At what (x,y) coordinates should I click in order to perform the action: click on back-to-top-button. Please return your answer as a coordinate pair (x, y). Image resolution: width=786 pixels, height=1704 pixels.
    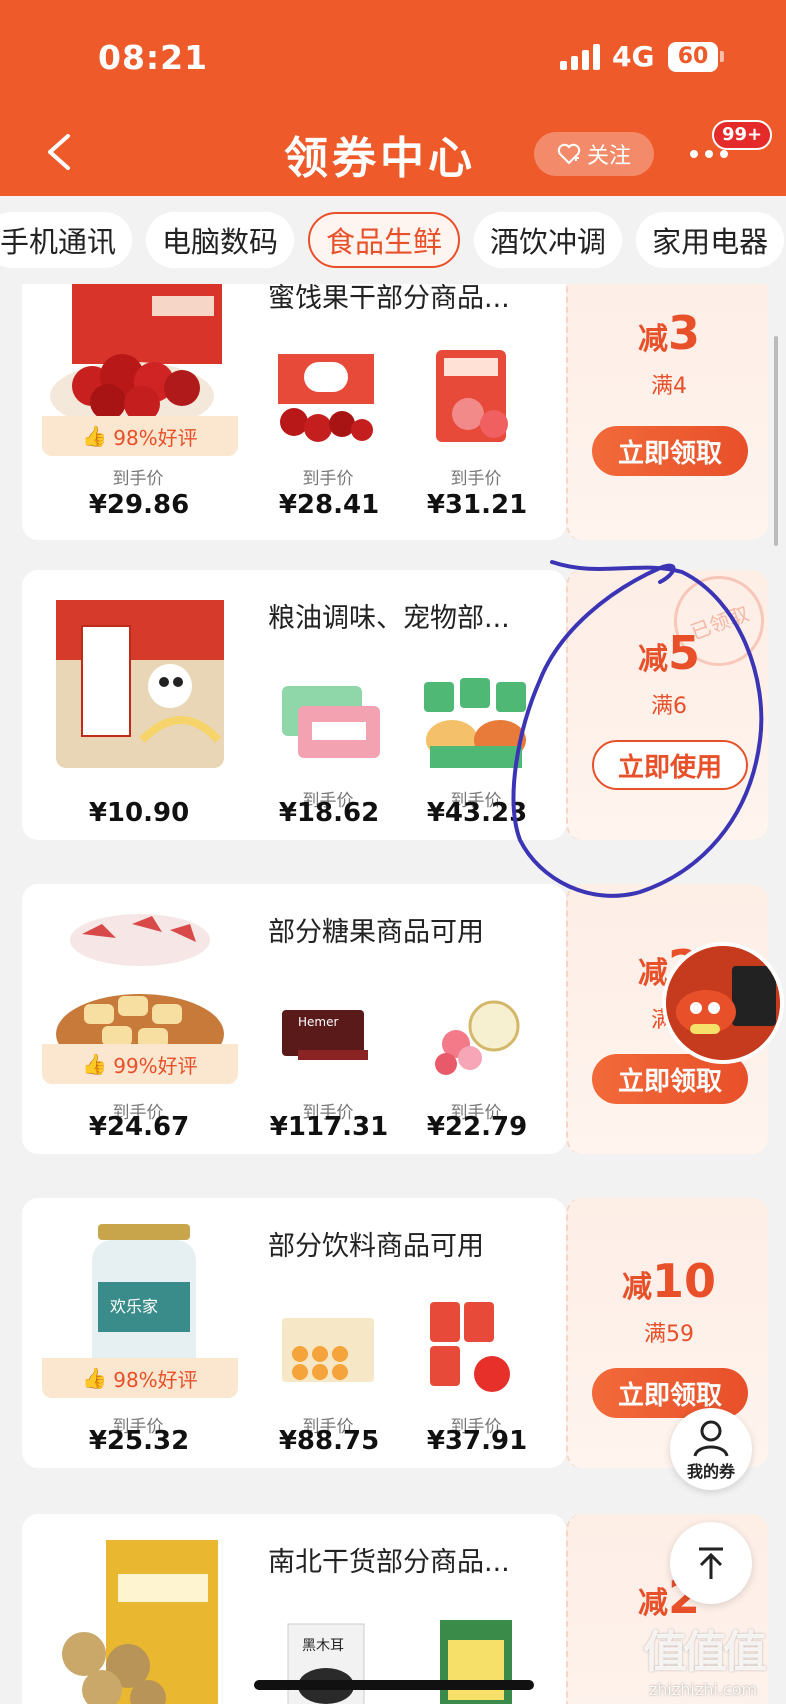
    Looking at the image, I should click on (711, 1563).